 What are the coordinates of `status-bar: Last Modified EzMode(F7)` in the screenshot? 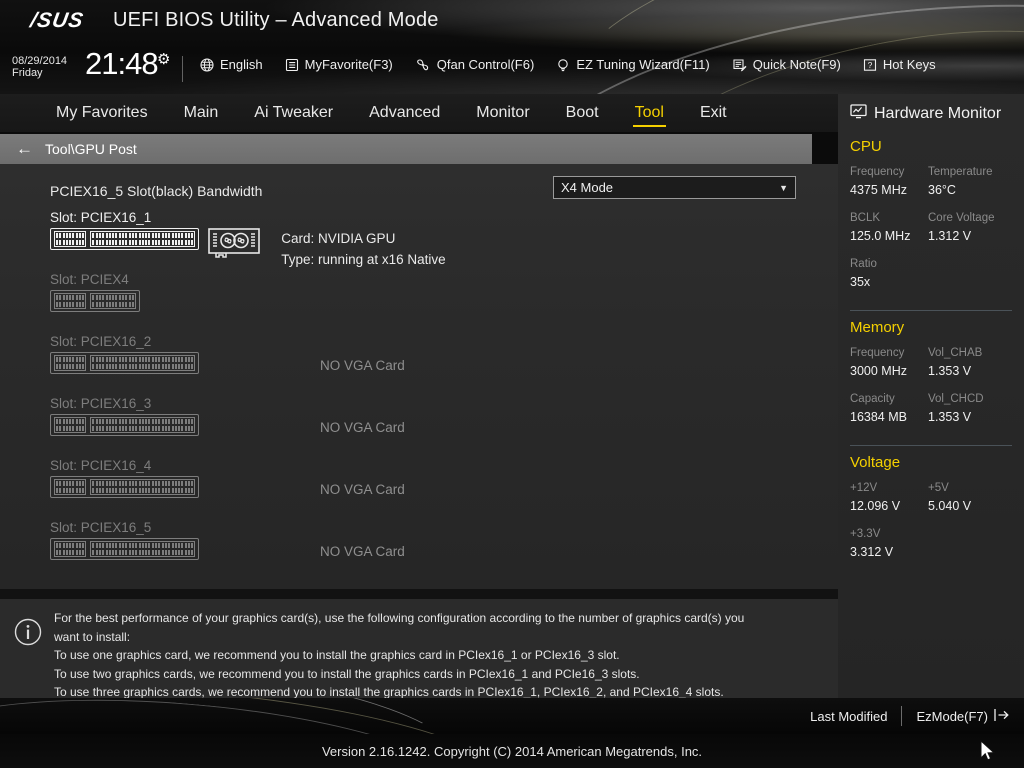 It's located at (512, 716).